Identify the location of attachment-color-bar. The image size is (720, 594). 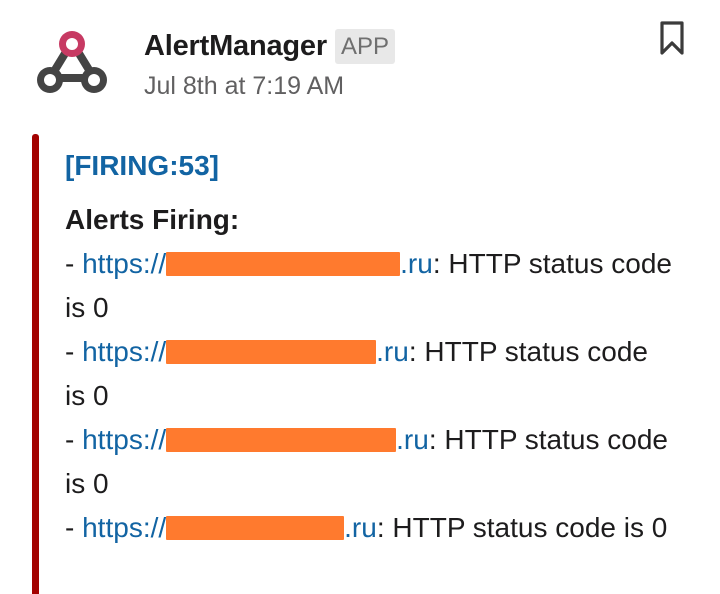
(35, 364).